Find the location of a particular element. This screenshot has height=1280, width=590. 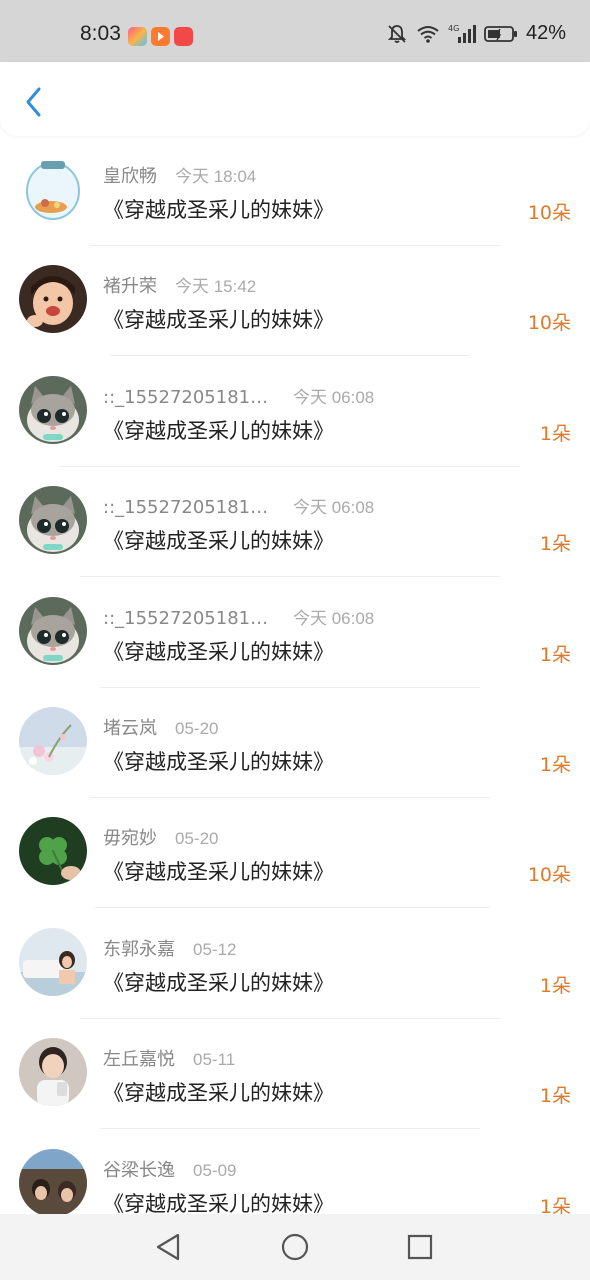

gift-time: 05-09 is located at coordinates (215, 1170).